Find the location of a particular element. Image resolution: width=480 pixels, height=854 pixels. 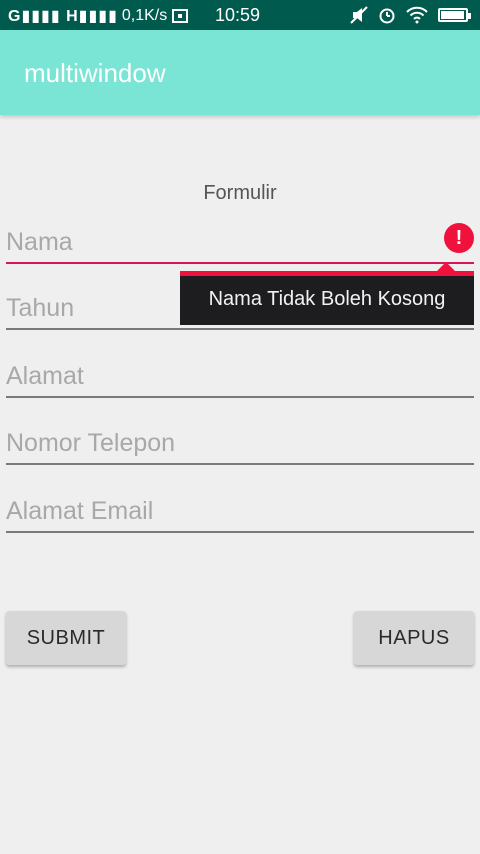

battery-icon is located at coordinates (454, 15).